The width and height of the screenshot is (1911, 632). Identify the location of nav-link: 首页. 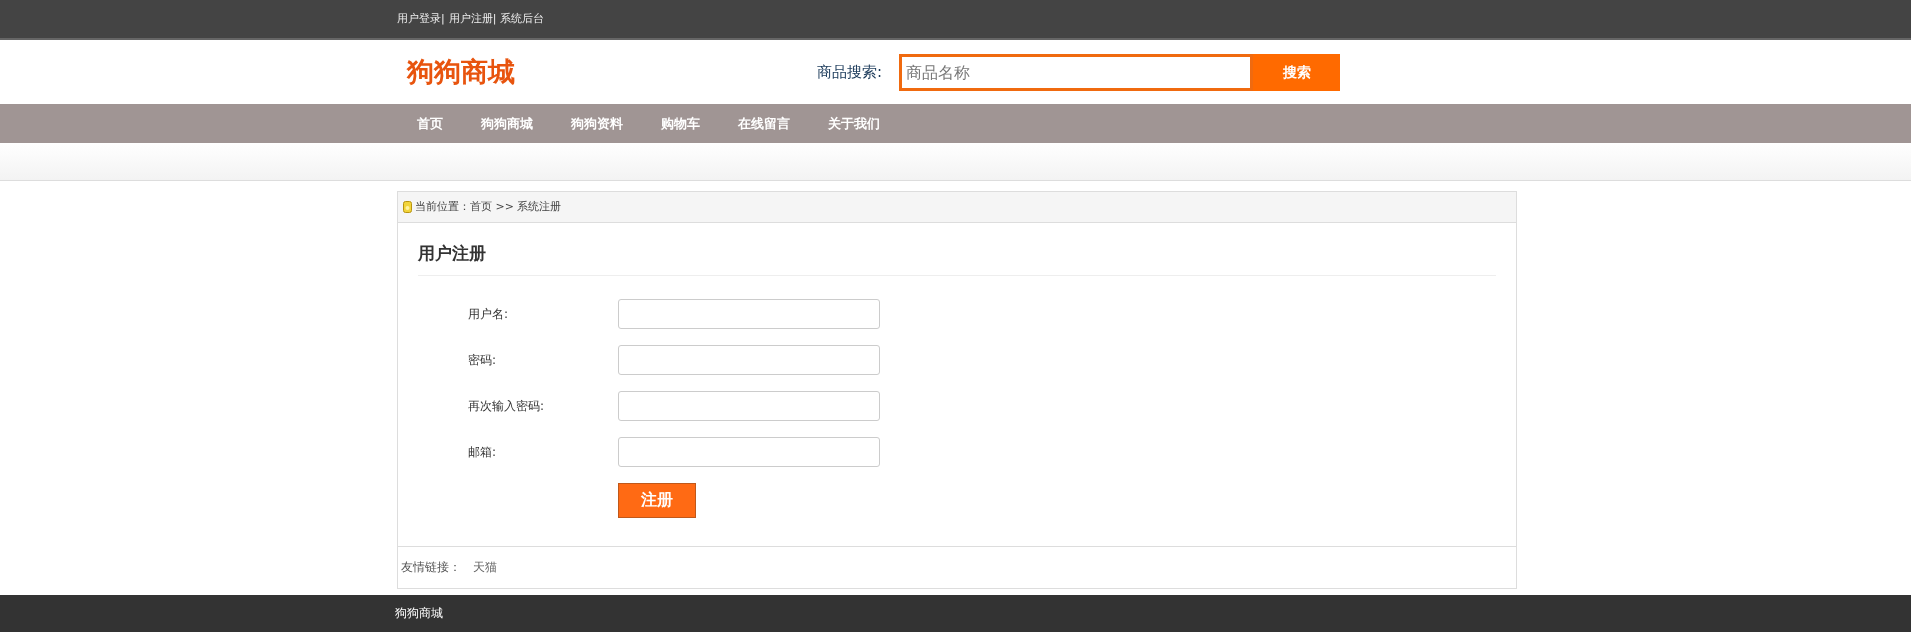
(430, 123).